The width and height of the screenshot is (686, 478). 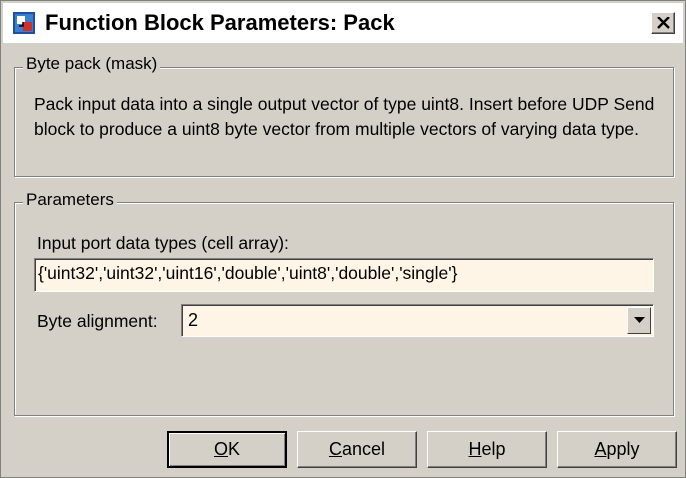 I want to click on close-icon, so click(x=663, y=23).